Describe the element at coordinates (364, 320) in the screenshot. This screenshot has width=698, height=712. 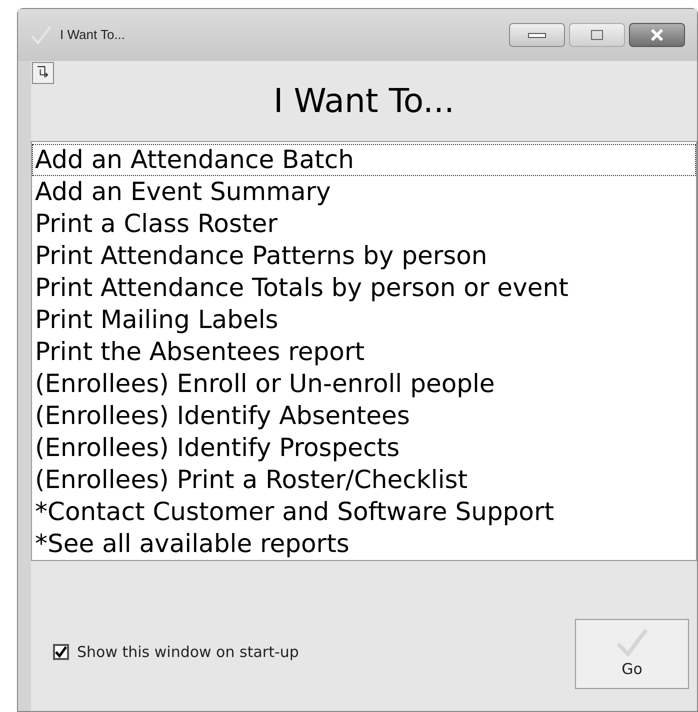
I see `list-item: Print Mailing Labels` at that location.